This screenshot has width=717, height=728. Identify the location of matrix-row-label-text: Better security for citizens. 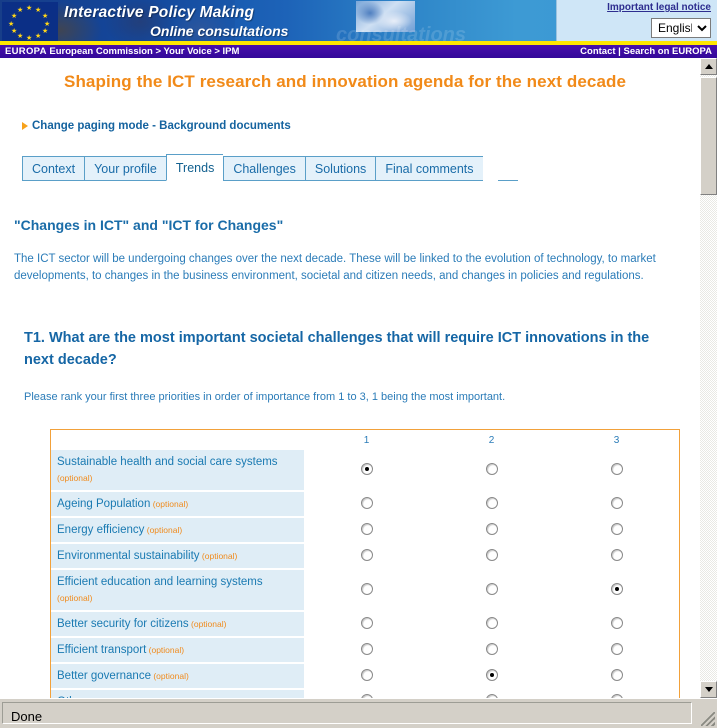
(123, 624).